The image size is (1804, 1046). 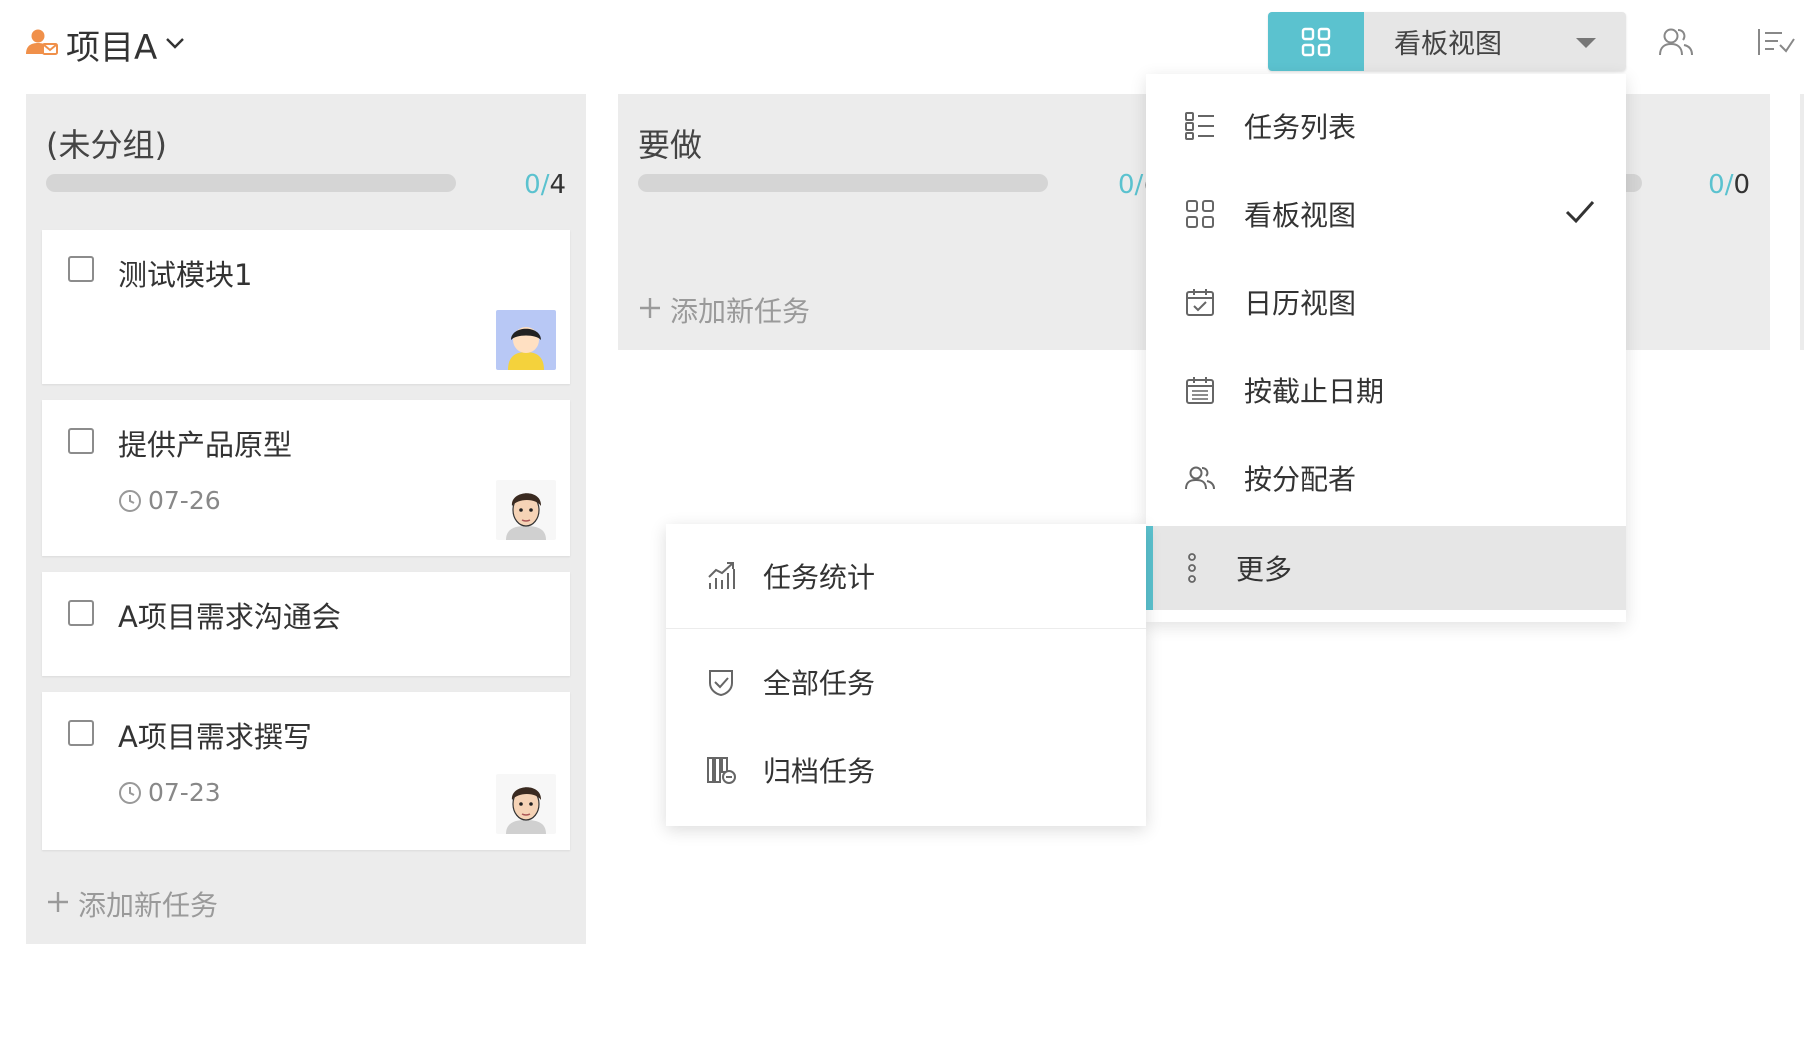 What do you see at coordinates (112, 47) in the screenshot?
I see `project-name: 项目A` at bounding box center [112, 47].